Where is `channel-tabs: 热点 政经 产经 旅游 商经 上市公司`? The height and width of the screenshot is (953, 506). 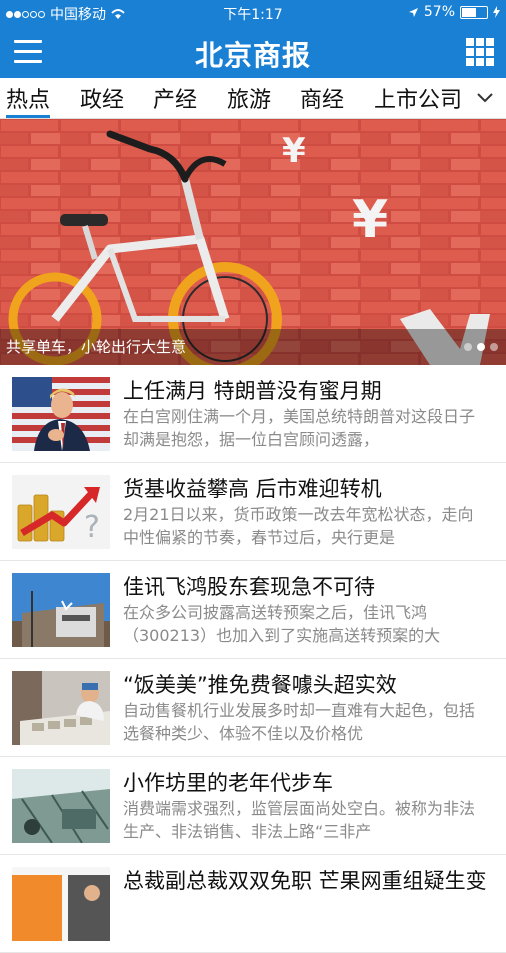 channel-tabs: 热点 政经 产经 旅游 商经 上市公司 is located at coordinates (253, 98).